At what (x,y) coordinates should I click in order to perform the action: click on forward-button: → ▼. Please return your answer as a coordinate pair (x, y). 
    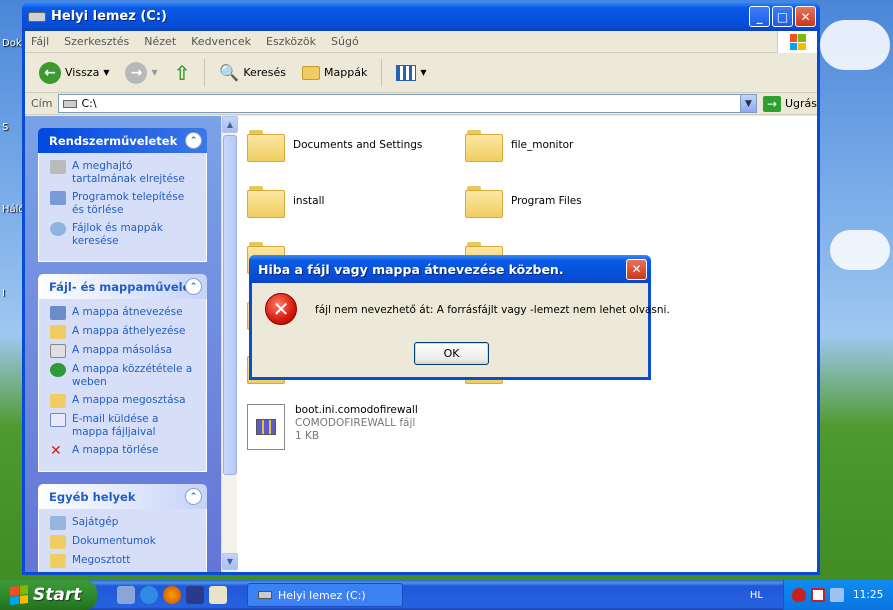
    Looking at the image, I should click on (141, 73).